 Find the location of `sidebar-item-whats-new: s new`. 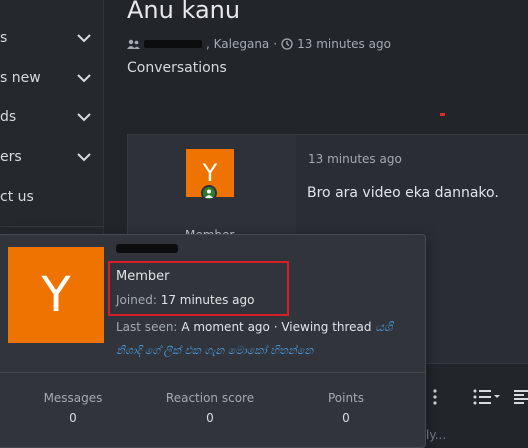

sidebar-item-whats-new: s new is located at coordinates (52, 78).